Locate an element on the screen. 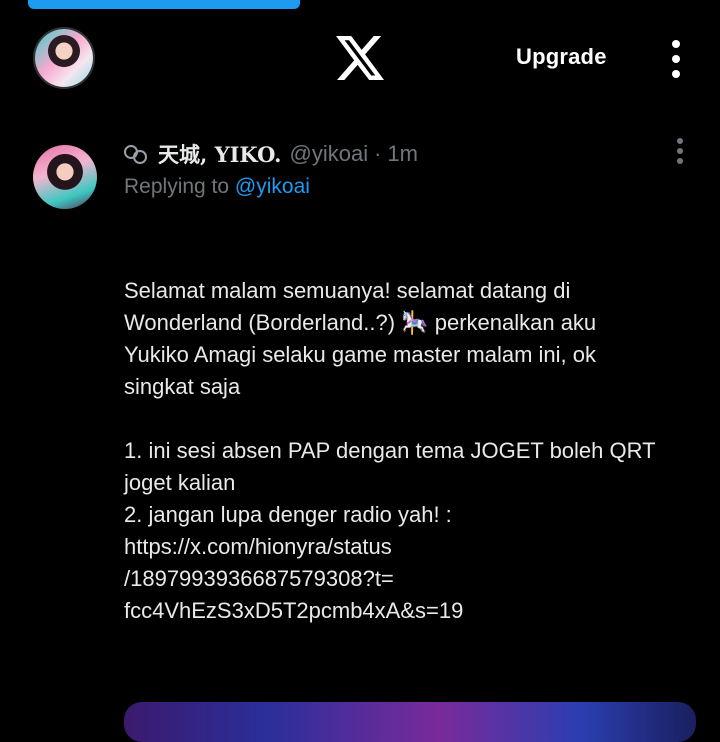 This screenshot has width=720, height=742. body-line: singkat saja is located at coordinates (182, 386).